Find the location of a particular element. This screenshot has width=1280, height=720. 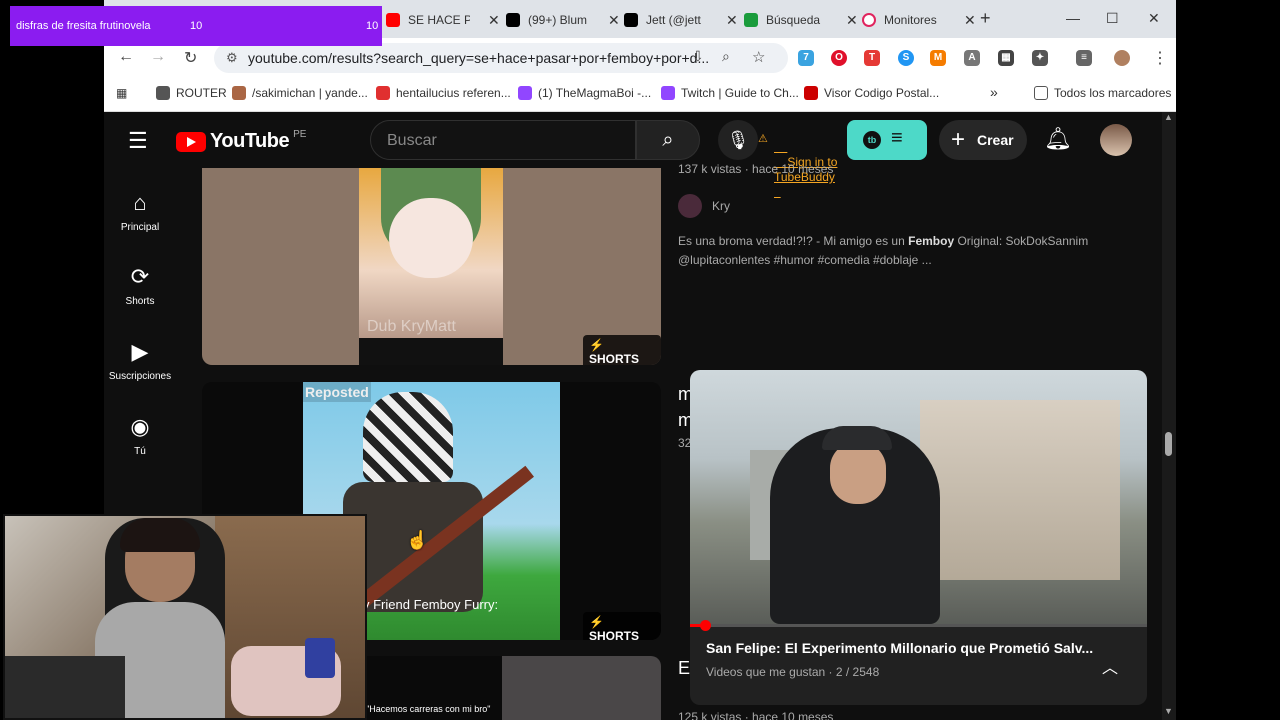

channel-link: Kry is located at coordinates (704, 206).